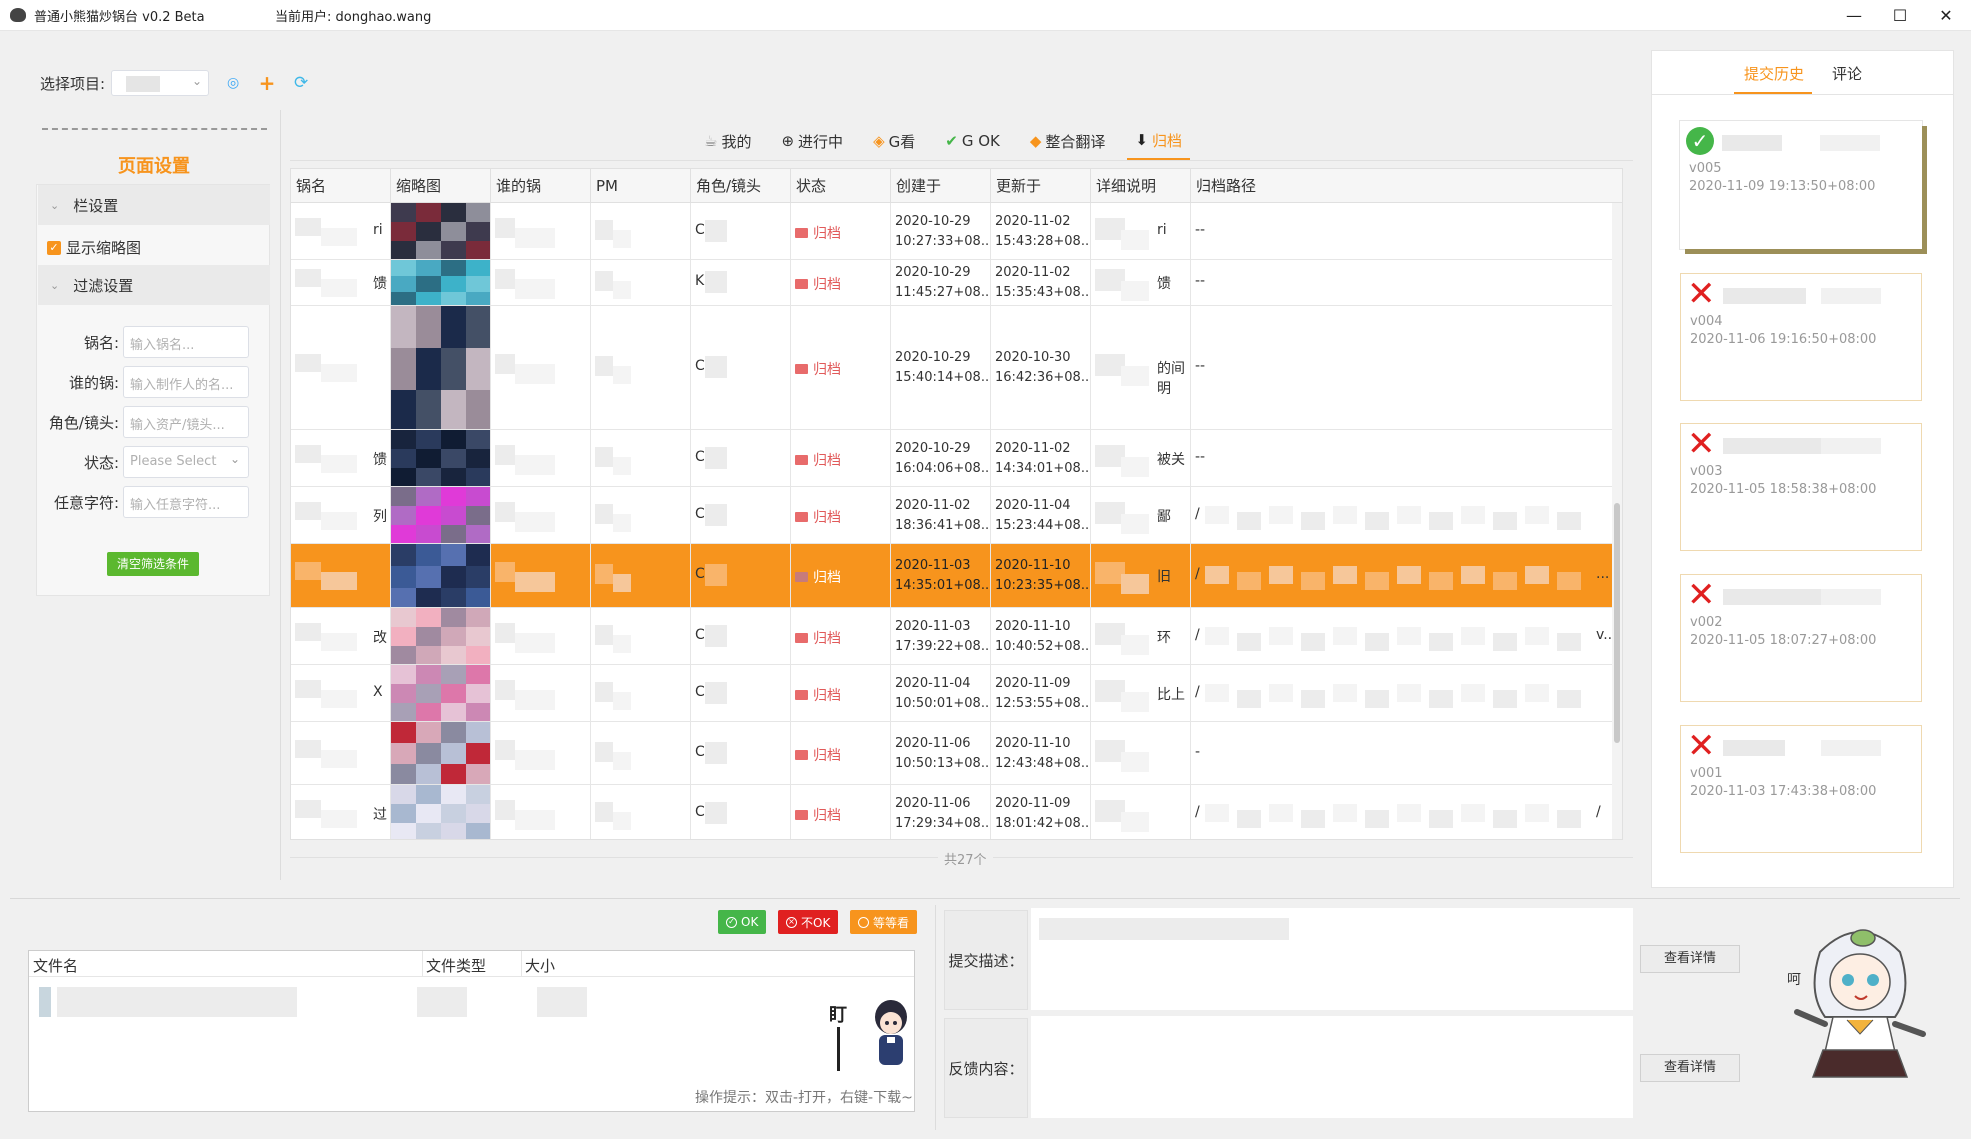 The width and height of the screenshot is (1971, 1139). What do you see at coordinates (727, 141) in the screenshot?
I see `tab-mine: ☕ 我的` at bounding box center [727, 141].